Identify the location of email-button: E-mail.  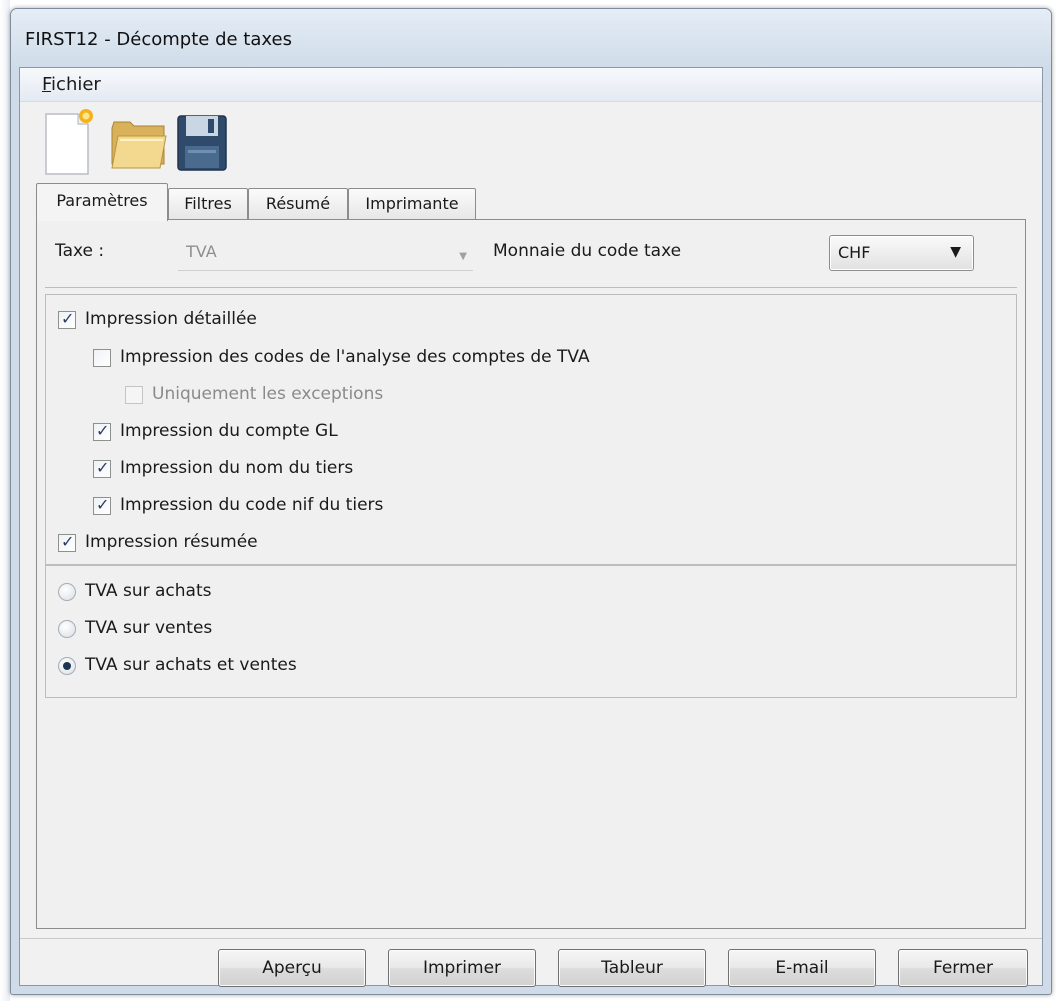
(802, 968).